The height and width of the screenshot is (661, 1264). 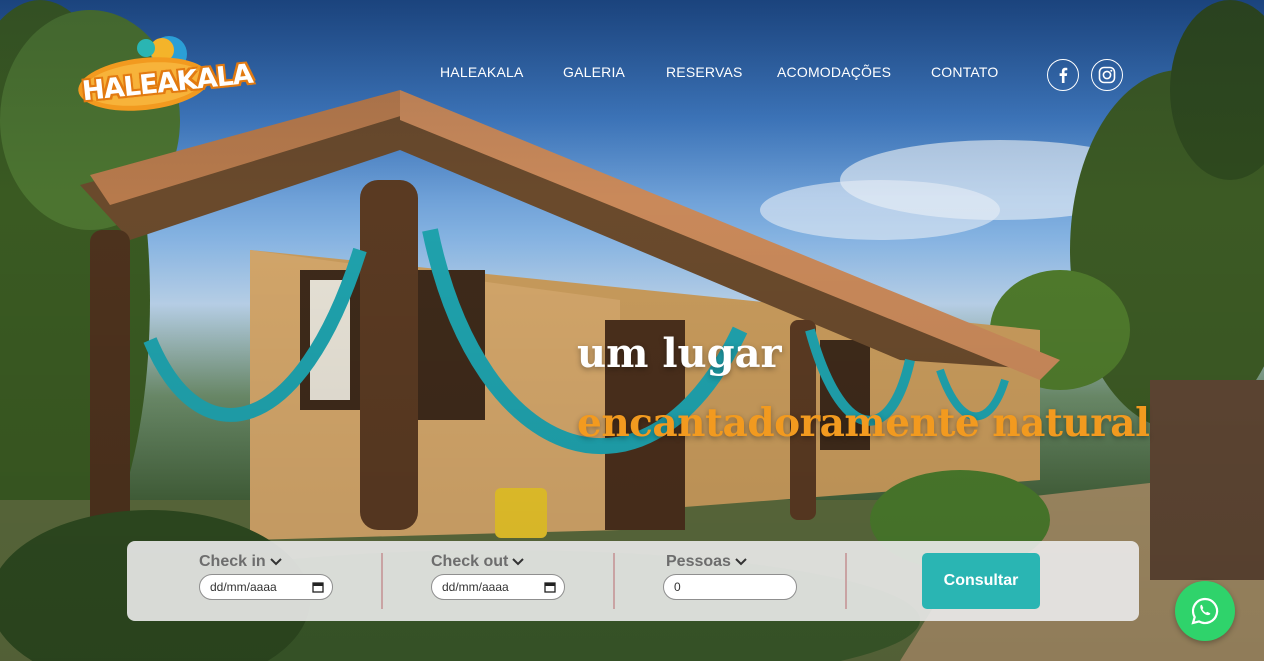 What do you see at coordinates (482, 72) in the screenshot?
I see `nav-item-haleakala: HALEAKALA` at bounding box center [482, 72].